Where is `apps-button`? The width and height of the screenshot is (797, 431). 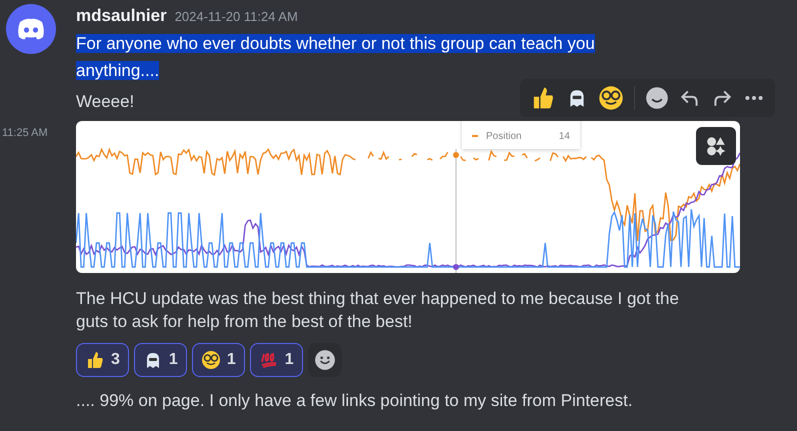
apps-button is located at coordinates (716, 146).